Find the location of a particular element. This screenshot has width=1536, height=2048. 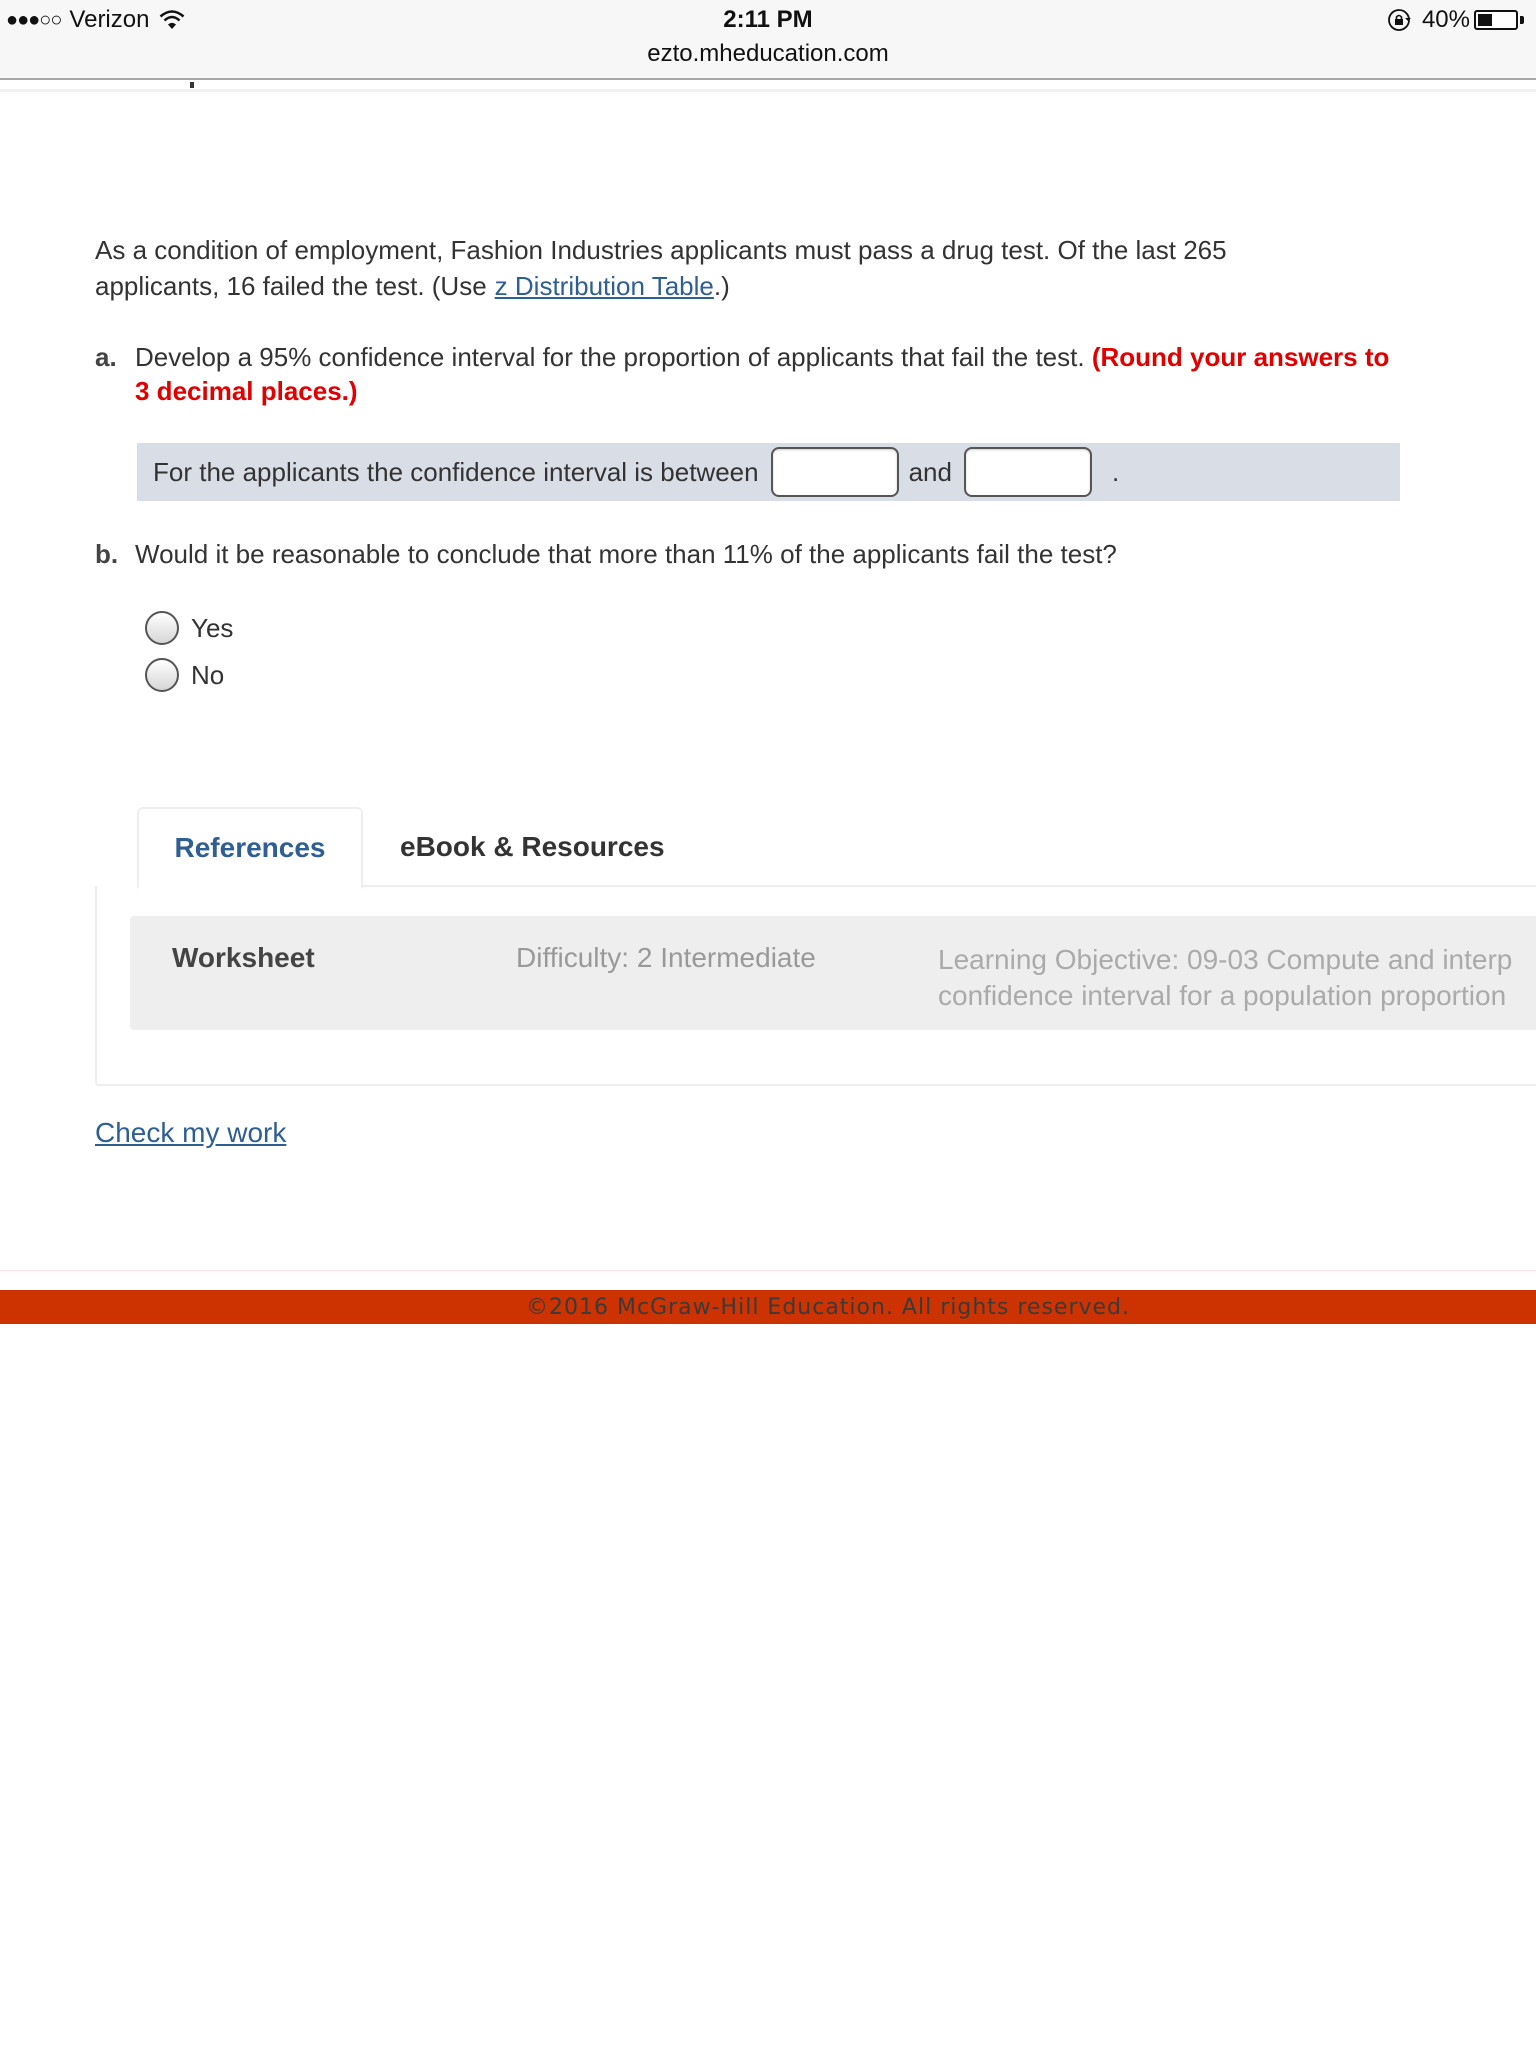

part-b-letter: b. is located at coordinates (107, 554).